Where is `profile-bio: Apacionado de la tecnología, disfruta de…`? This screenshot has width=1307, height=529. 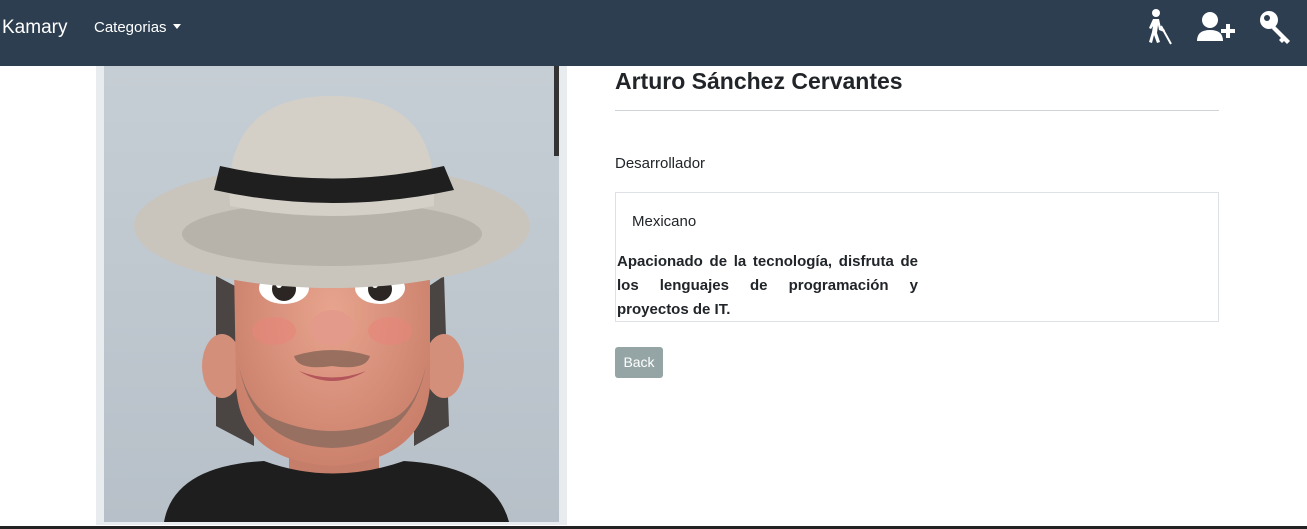
profile-bio: Apacionado de la tecnología, disfruta de… is located at coordinates (767, 285).